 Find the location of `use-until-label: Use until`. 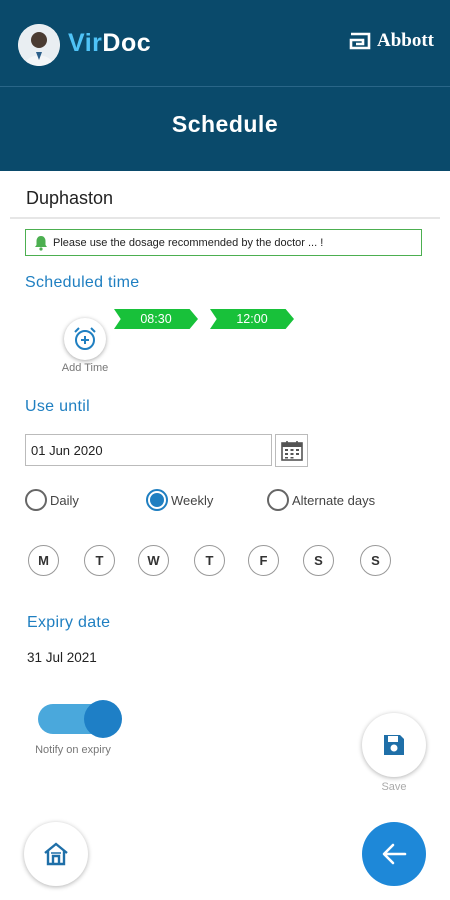

use-until-label: Use until is located at coordinates (57, 406).